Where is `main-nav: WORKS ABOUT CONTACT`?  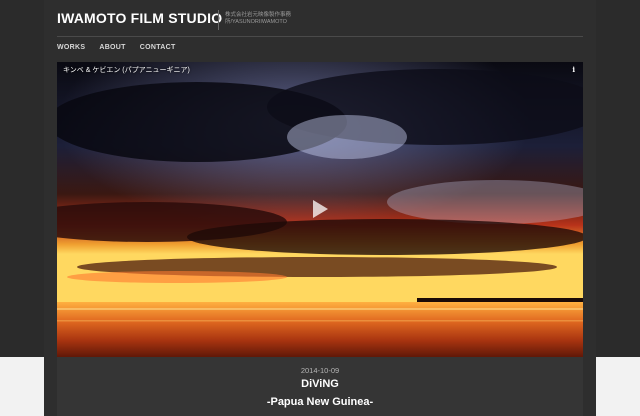
main-nav: WORKS ABOUT CONTACT is located at coordinates (116, 47).